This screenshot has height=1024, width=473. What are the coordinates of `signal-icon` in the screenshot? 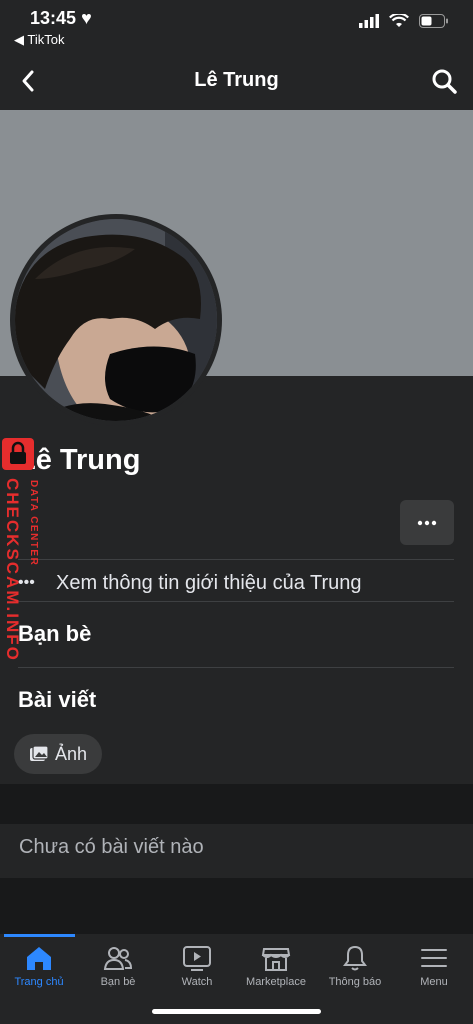 It's located at (369, 21).